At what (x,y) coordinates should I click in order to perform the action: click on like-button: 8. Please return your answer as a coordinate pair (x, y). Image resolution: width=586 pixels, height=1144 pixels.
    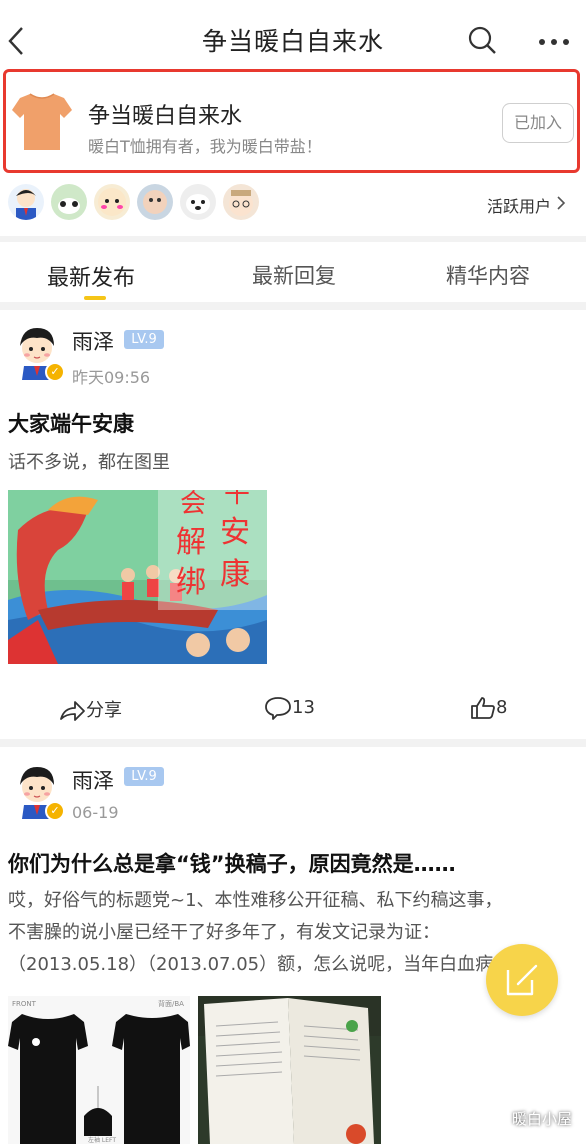
    Looking at the image, I should click on (488, 708).